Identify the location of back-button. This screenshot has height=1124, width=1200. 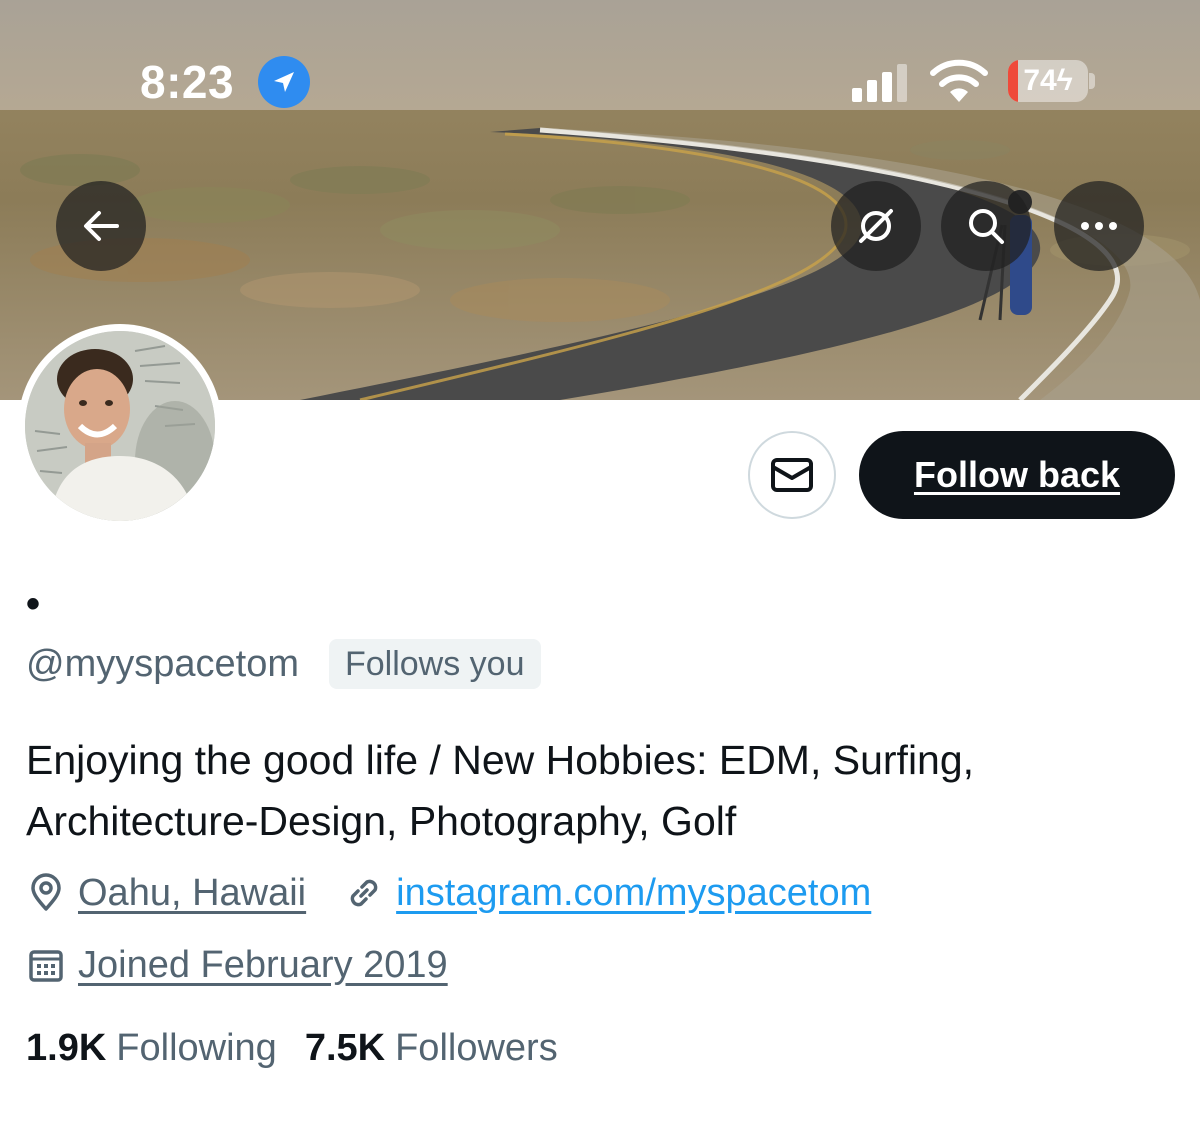
(101, 226).